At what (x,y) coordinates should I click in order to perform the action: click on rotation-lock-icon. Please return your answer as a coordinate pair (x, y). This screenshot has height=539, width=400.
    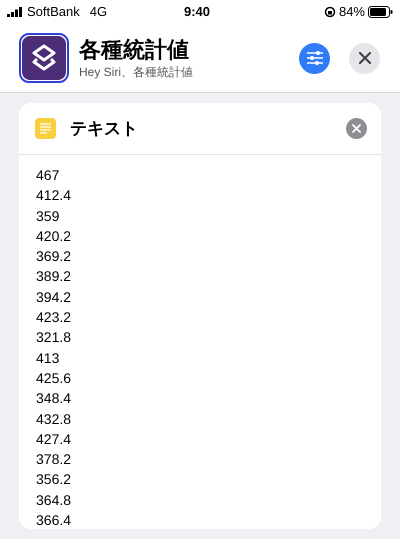
    Looking at the image, I should click on (330, 12).